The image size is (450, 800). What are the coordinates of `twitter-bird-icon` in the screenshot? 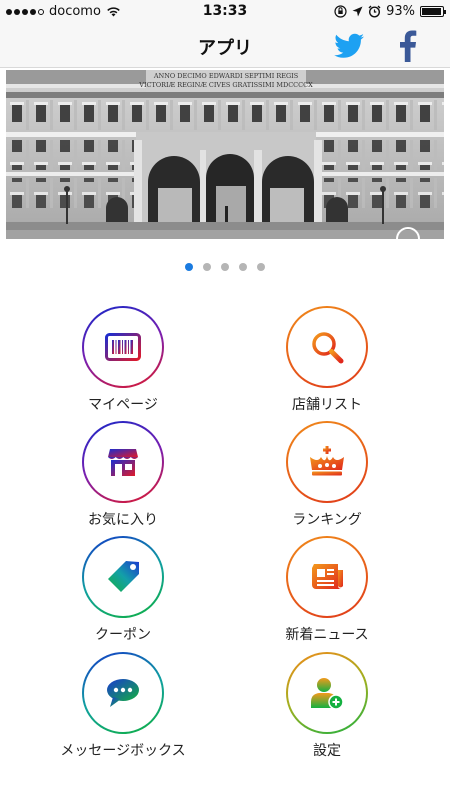 It's located at (349, 45).